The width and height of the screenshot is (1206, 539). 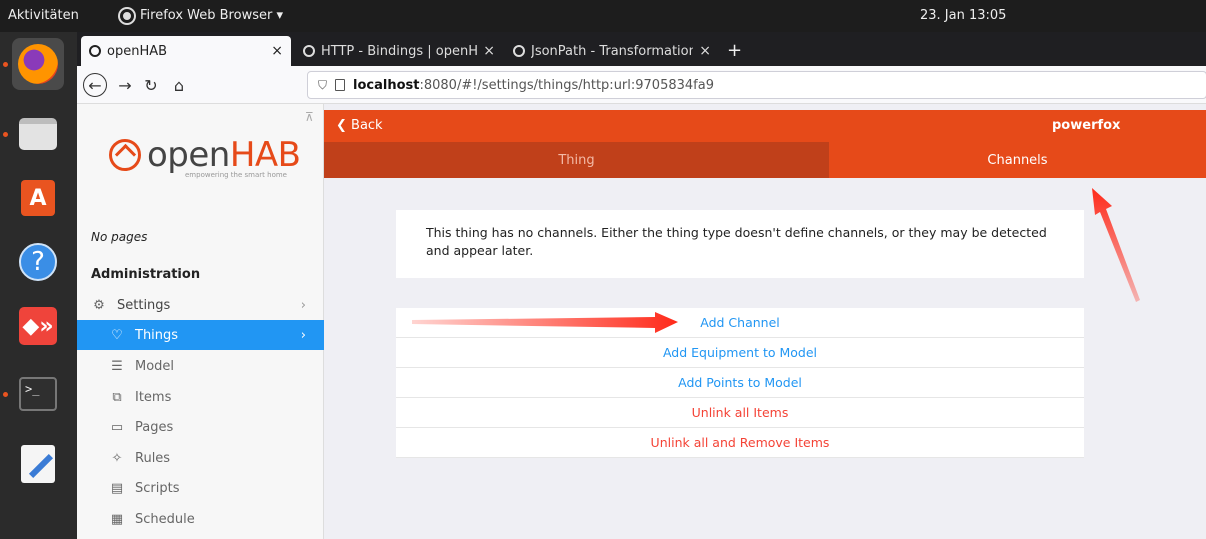 I want to click on anydesk-icon: ◆», so click(x=38, y=326).